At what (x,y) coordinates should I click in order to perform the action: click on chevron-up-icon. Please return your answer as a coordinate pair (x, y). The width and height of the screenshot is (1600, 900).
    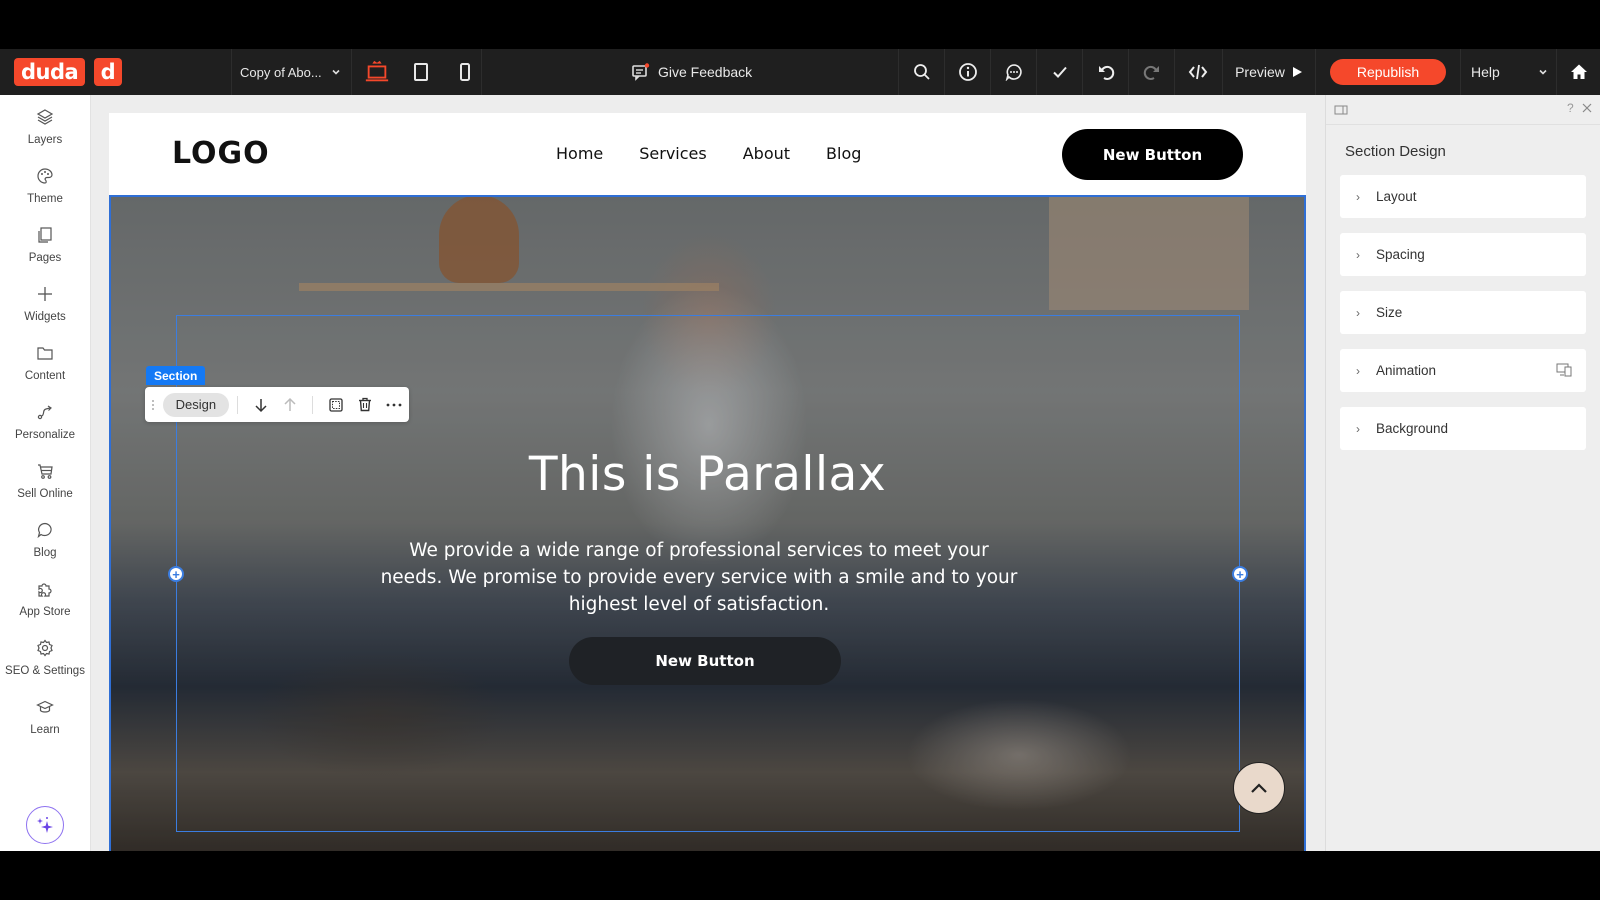
    Looking at the image, I should click on (1259, 788).